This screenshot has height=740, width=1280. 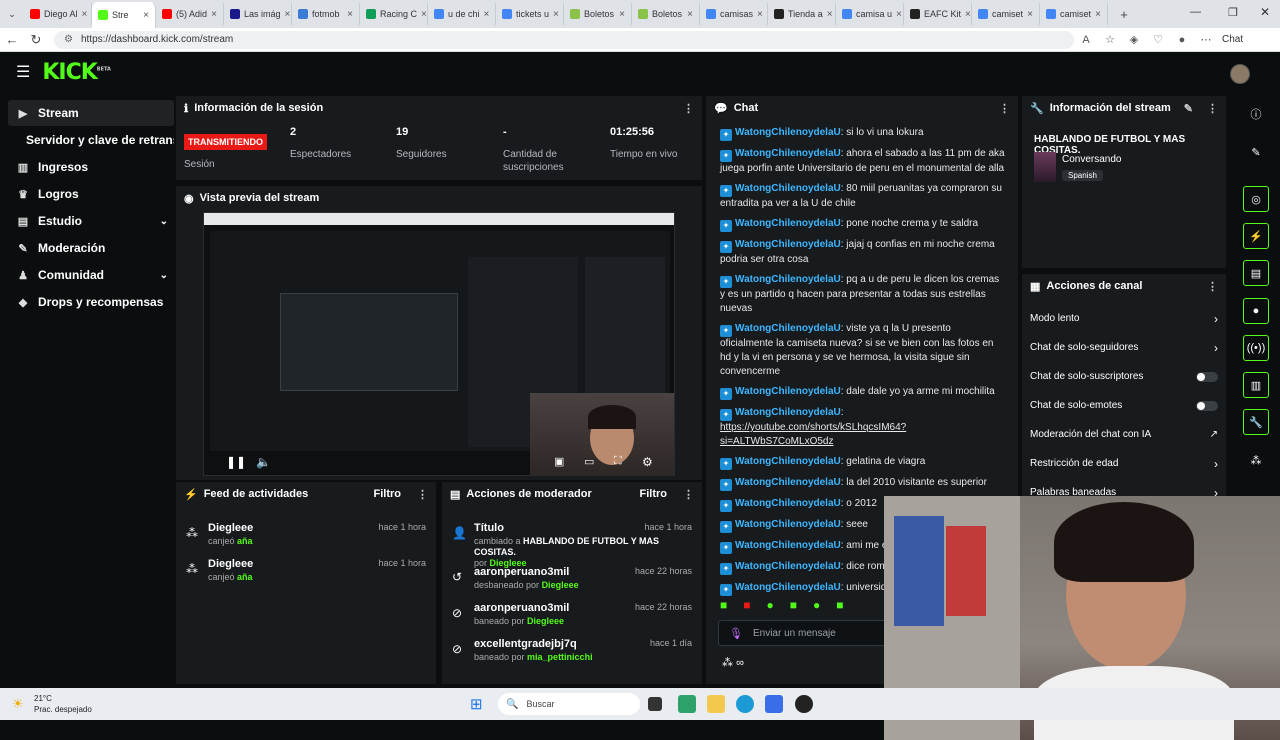 I want to click on pip-icon: ▣, so click(x=559, y=461).